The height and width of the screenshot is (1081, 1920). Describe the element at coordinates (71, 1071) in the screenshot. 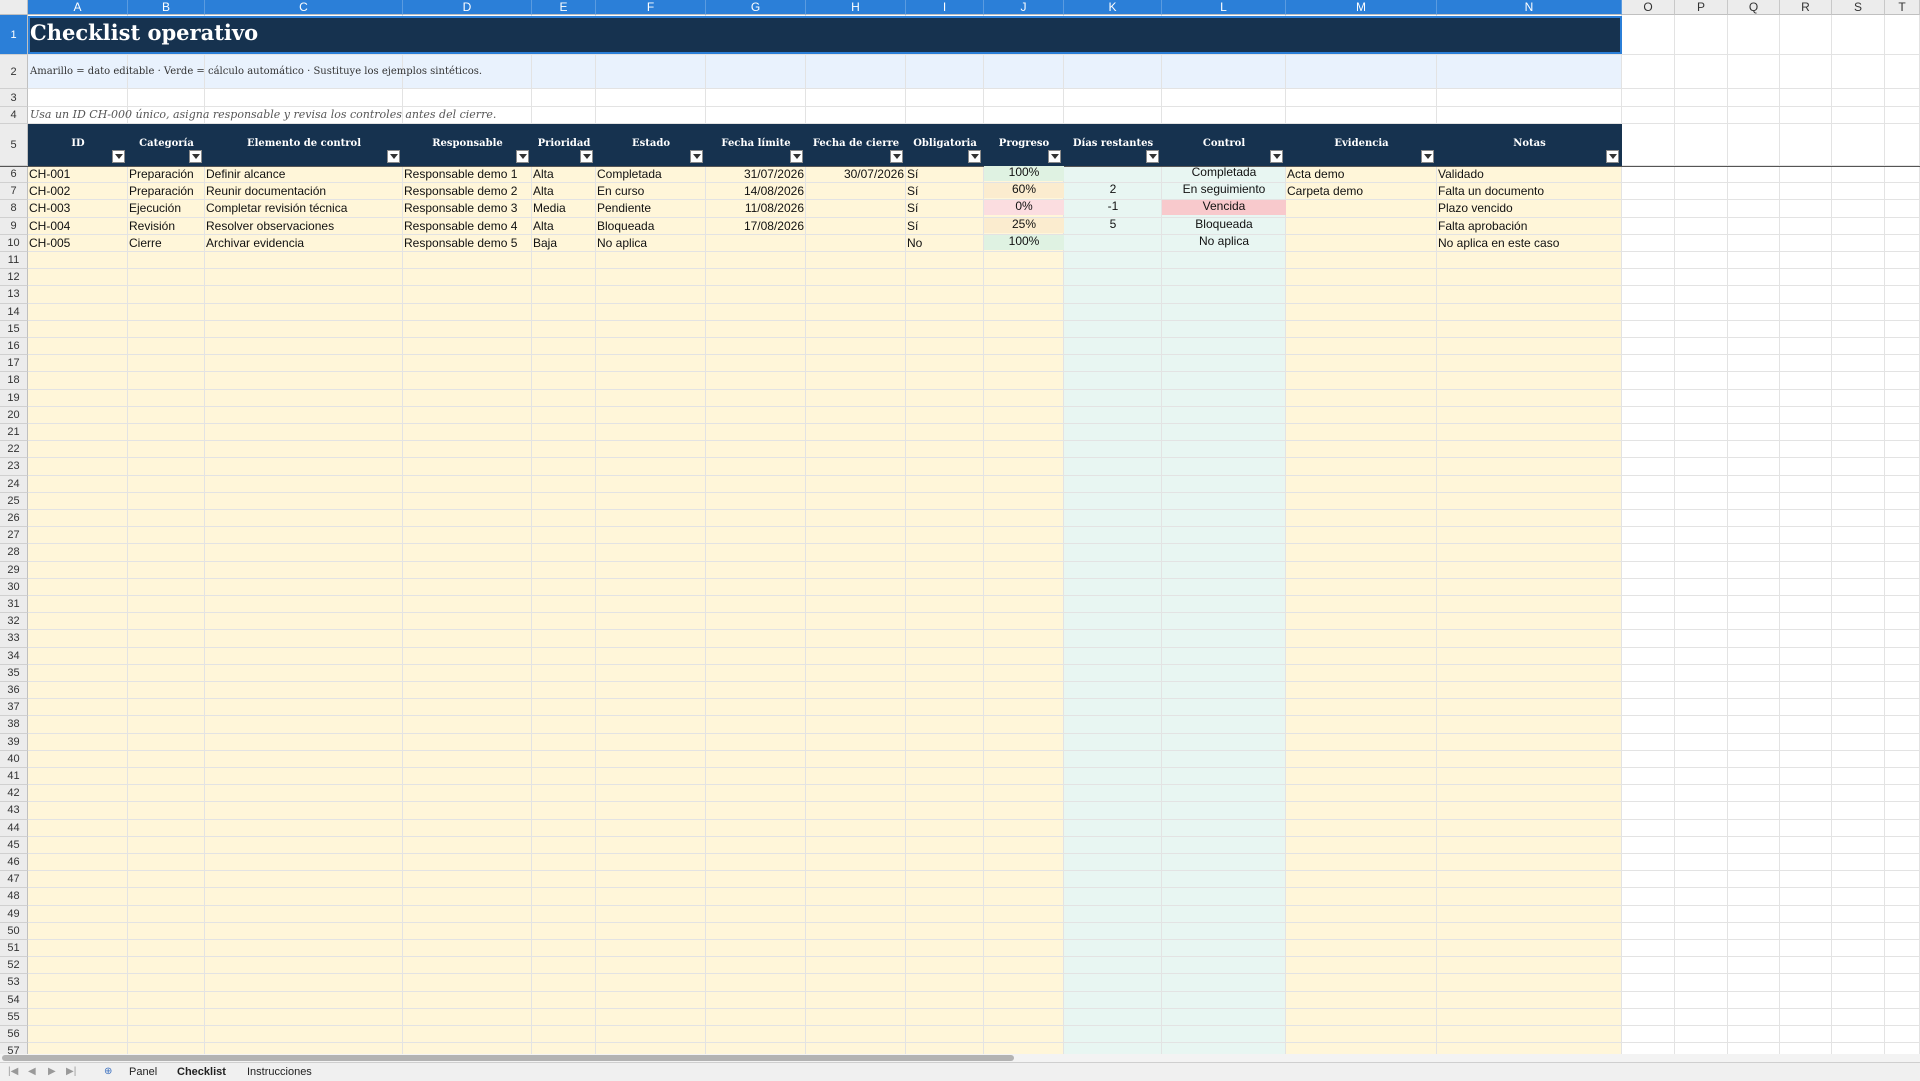

I see `last-sheet-icon: ▶|` at that location.